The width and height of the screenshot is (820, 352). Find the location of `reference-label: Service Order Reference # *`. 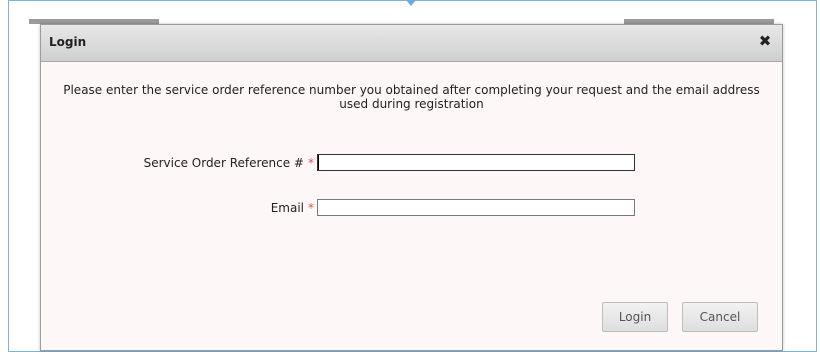

reference-label: Service Order Reference # * is located at coordinates (229, 163).